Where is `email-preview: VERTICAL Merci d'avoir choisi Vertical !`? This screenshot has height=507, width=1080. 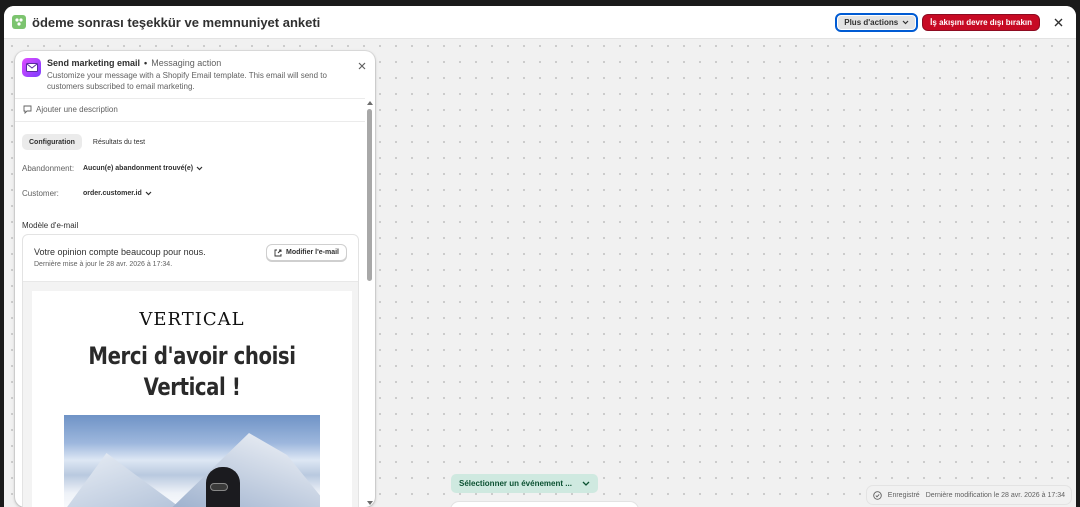 email-preview: VERTICAL Merci d'avoir choisi Vertical ! is located at coordinates (192, 399).